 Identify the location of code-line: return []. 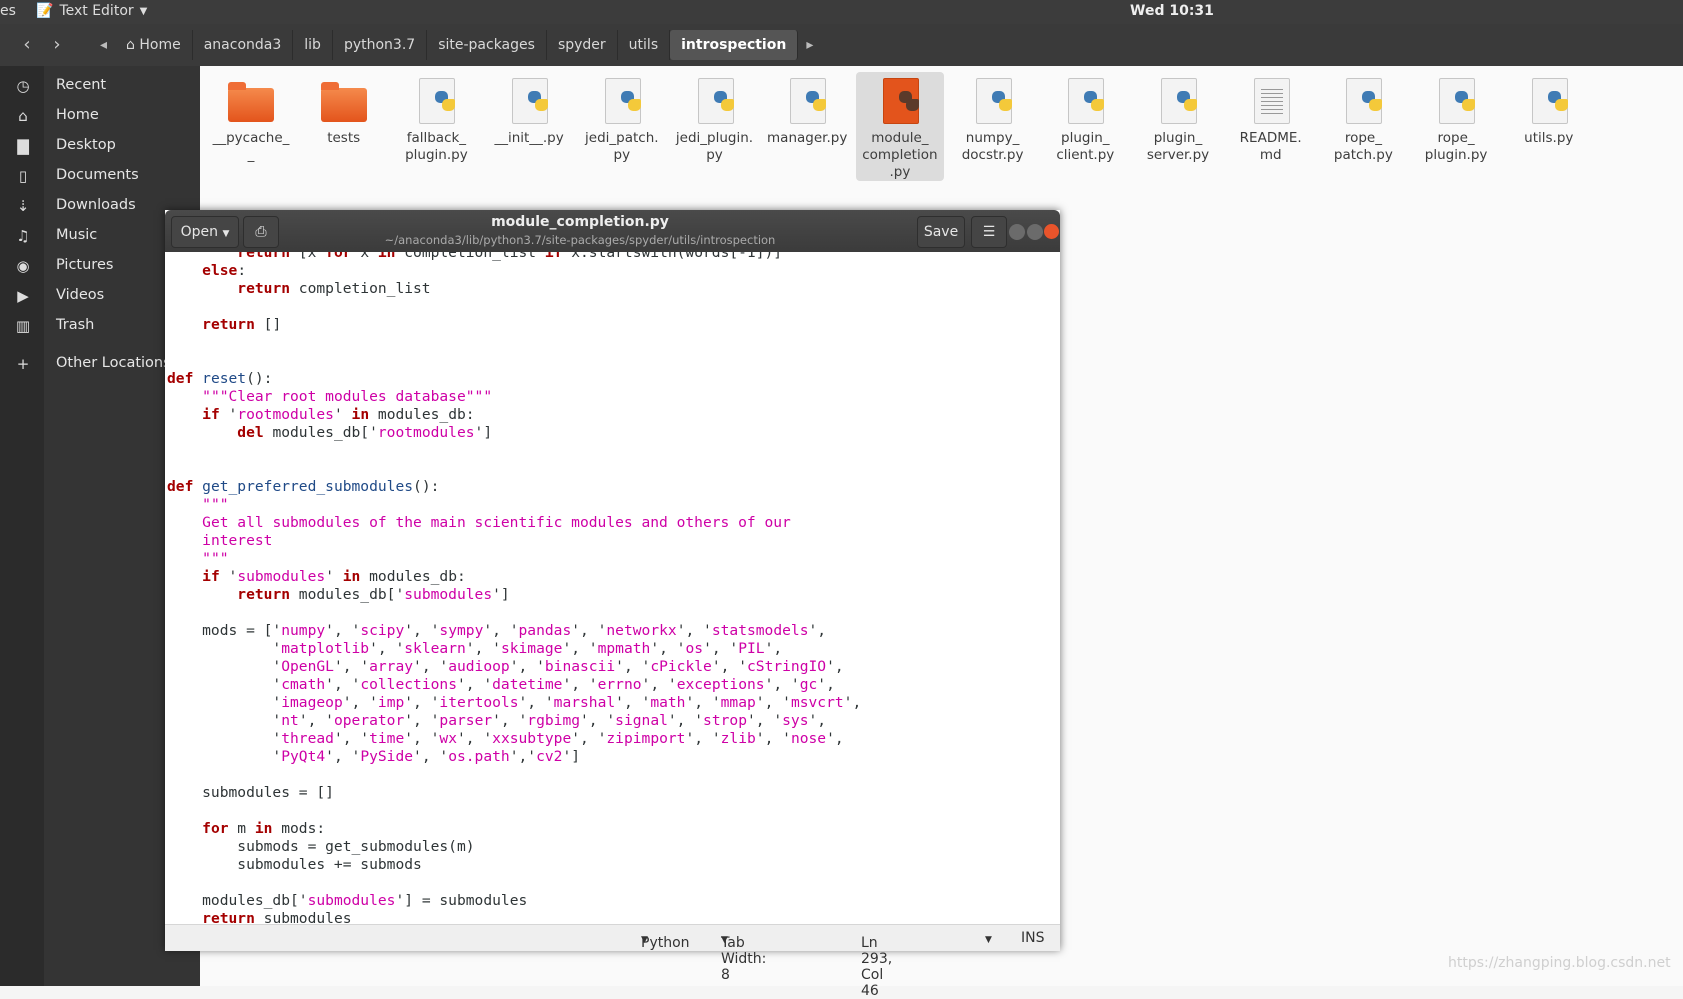
(224, 324).